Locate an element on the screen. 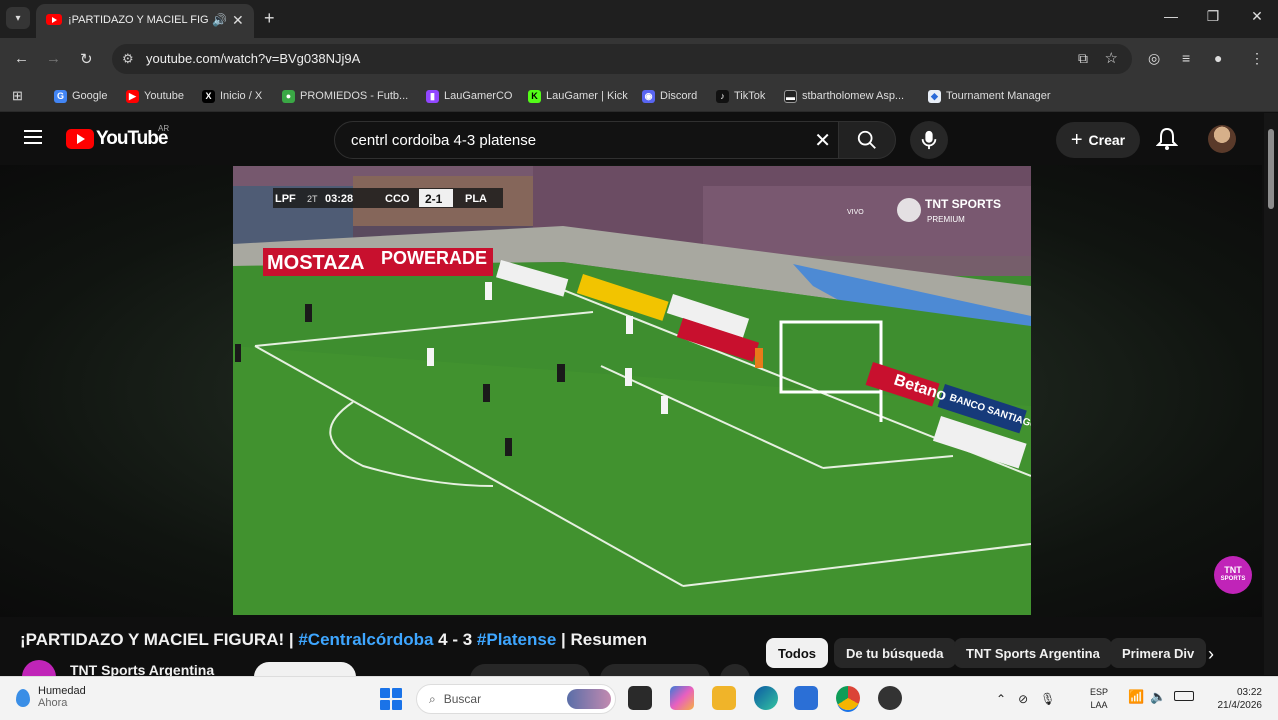 Image resolution: width=1278 pixels, height=720 pixels. chevron-down-icon: ▾ is located at coordinates (18, 18).